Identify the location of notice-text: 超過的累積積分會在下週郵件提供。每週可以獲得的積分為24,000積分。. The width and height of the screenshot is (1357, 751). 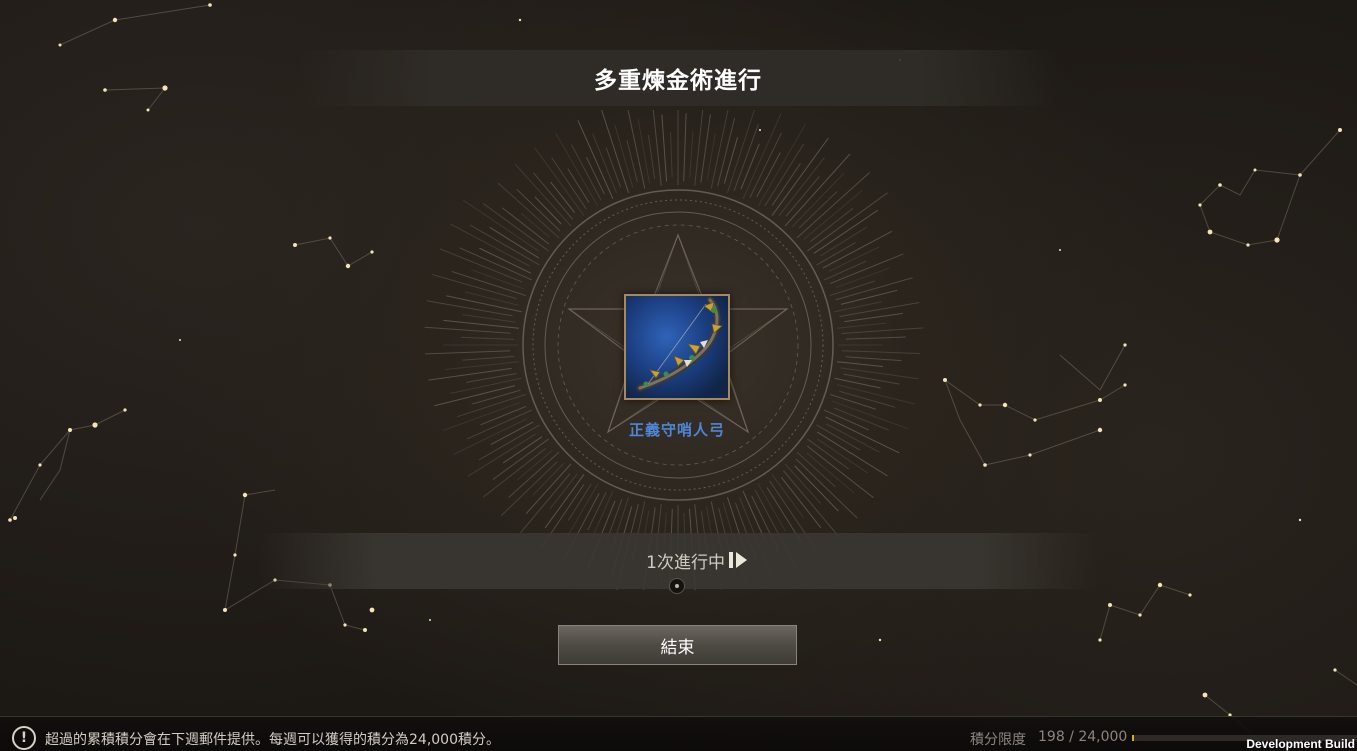
(272, 740).